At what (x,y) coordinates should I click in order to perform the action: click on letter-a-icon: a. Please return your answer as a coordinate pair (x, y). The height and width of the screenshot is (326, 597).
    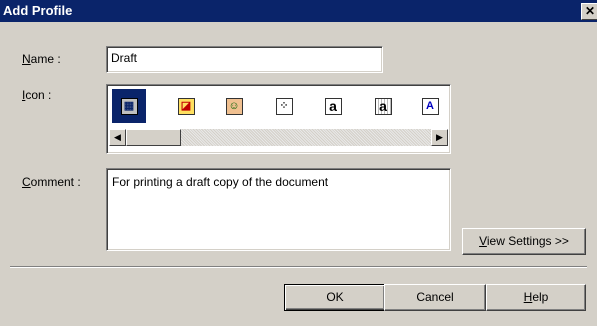
    Looking at the image, I should click on (333, 106).